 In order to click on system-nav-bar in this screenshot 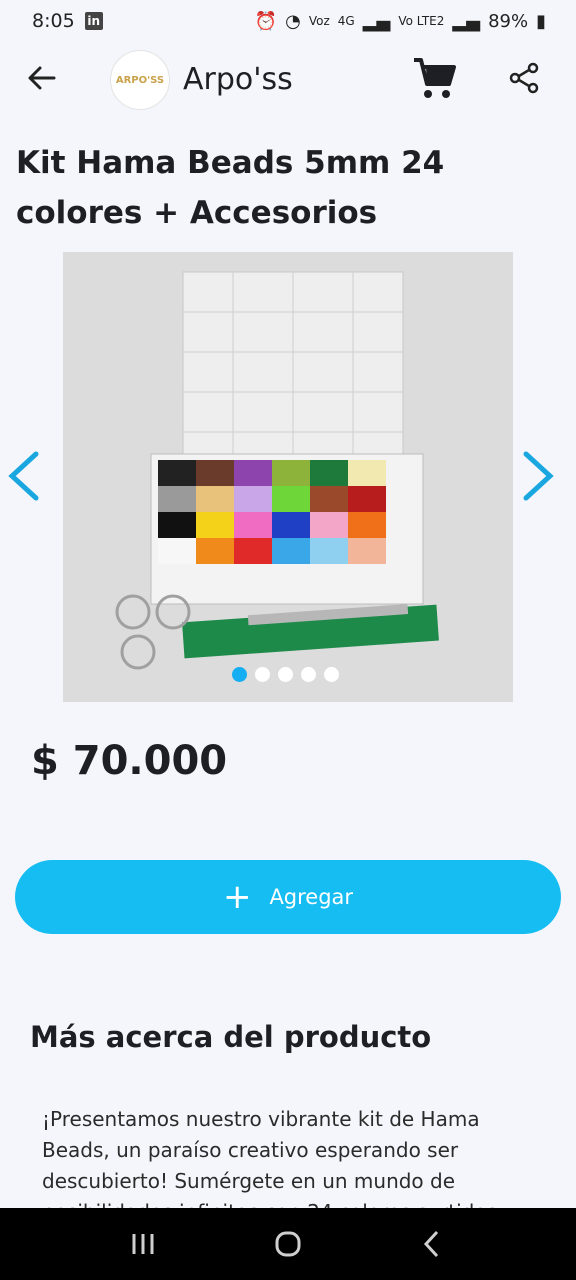, I will do `click(288, 1244)`.